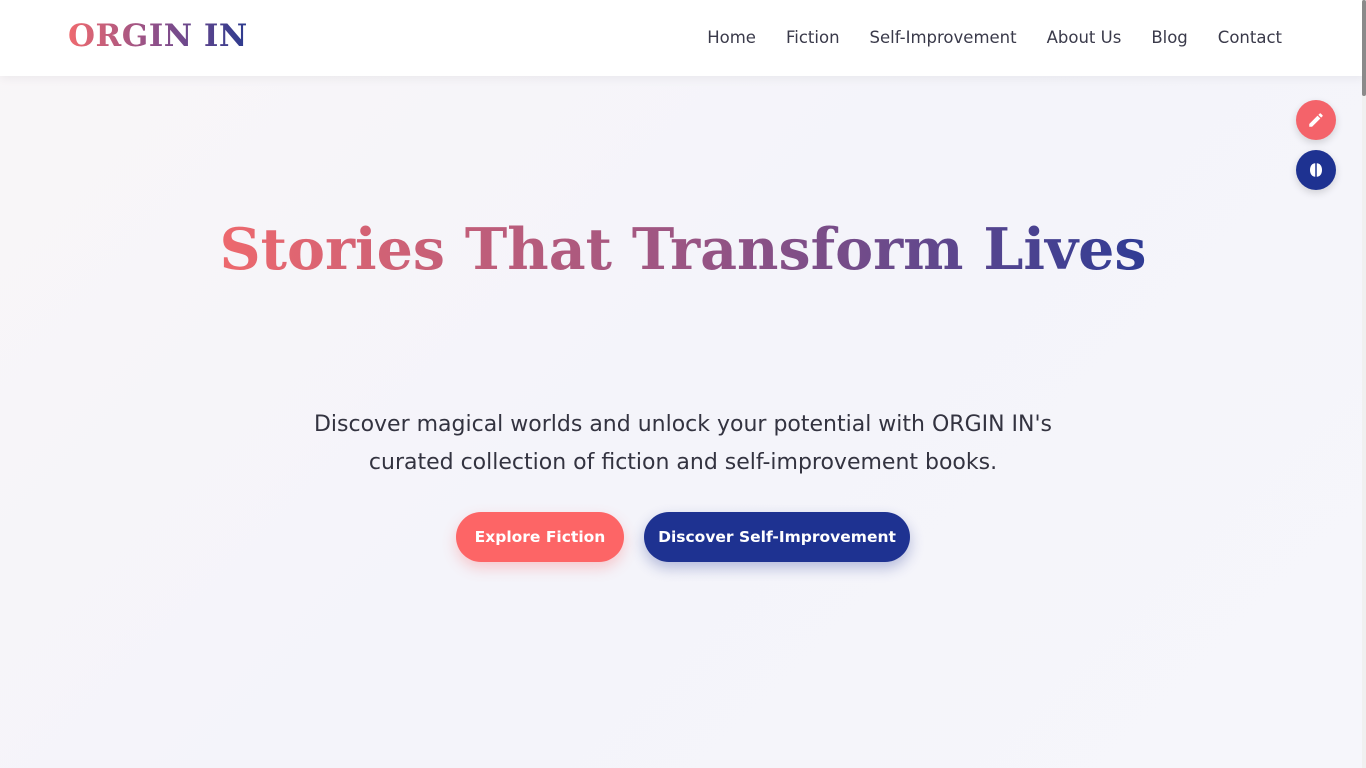  Describe the element at coordinates (943, 37) in the screenshot. I see `nav-link-self-improvement: Self-Improvement` at that location.